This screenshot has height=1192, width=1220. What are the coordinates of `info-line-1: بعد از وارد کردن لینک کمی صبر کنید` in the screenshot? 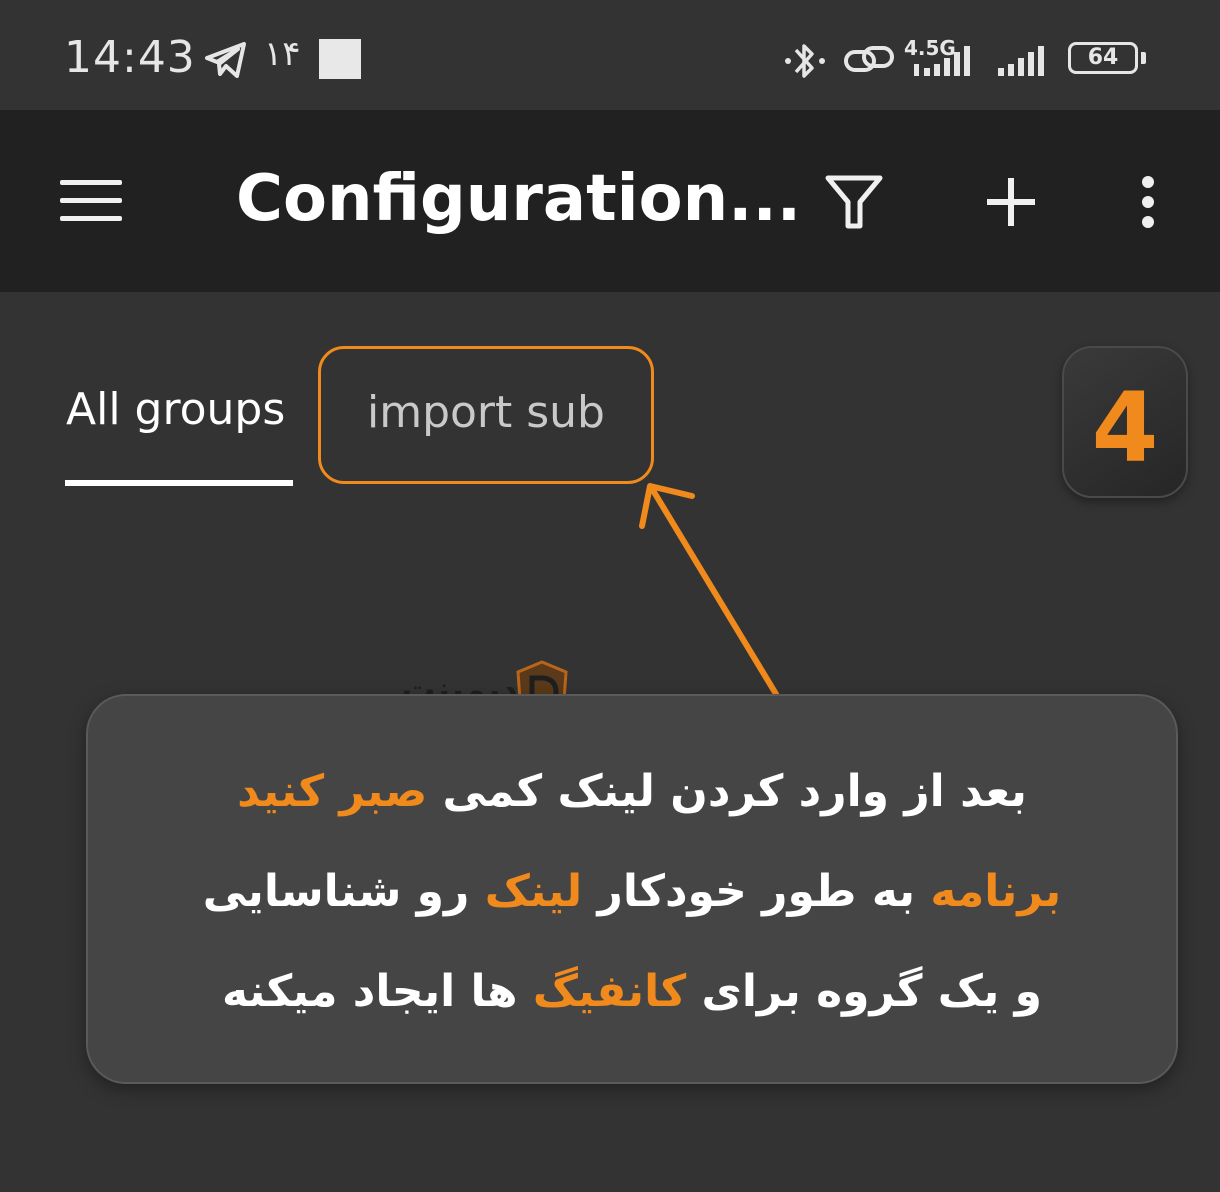 It's located at (632, 791).